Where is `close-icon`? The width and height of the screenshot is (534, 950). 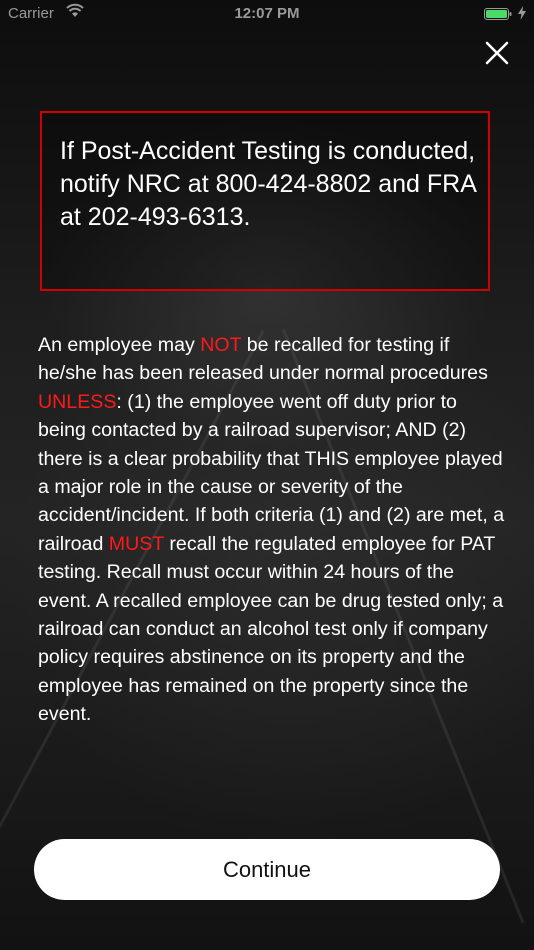
close-icon is located at coordinates (497, 53).